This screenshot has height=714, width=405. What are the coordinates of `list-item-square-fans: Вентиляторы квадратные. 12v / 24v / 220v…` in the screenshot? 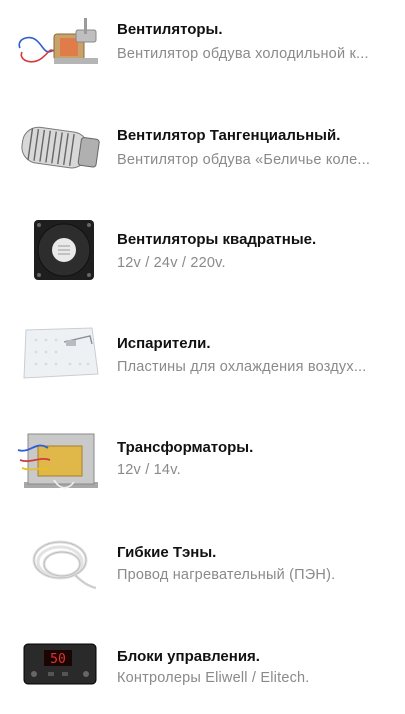 It's located at (202, 253).